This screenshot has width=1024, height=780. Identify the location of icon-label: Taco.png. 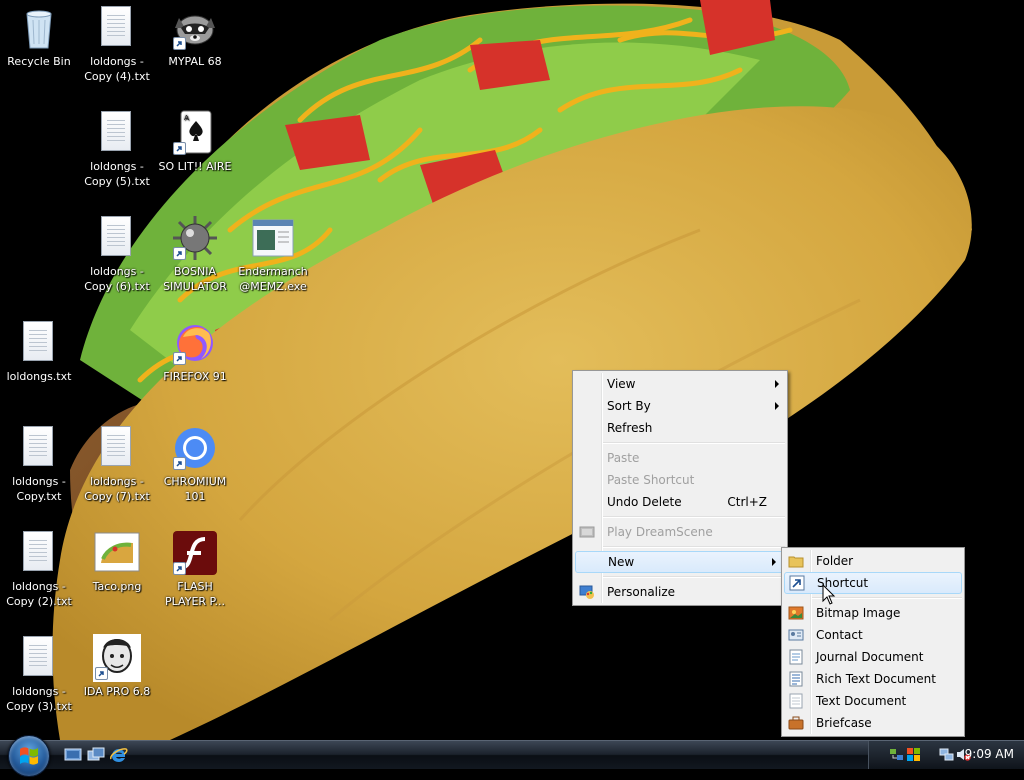
(117, 586).